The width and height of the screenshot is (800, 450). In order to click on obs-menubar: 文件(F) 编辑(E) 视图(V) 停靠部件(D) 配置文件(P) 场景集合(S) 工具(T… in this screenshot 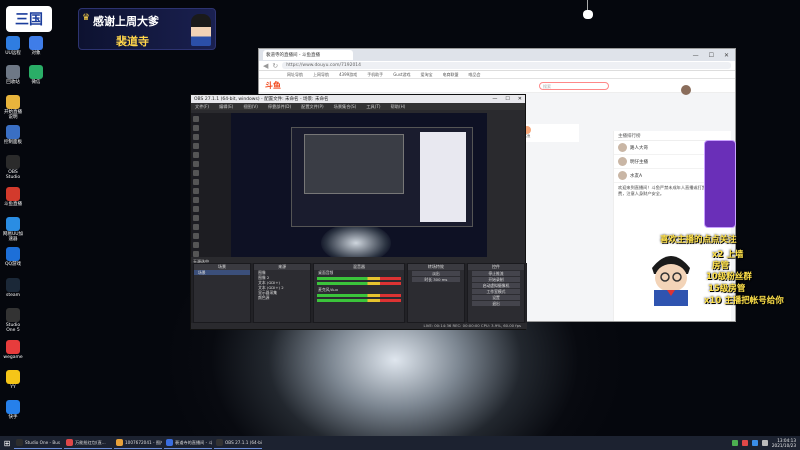, I will do `click(358, 106)`.